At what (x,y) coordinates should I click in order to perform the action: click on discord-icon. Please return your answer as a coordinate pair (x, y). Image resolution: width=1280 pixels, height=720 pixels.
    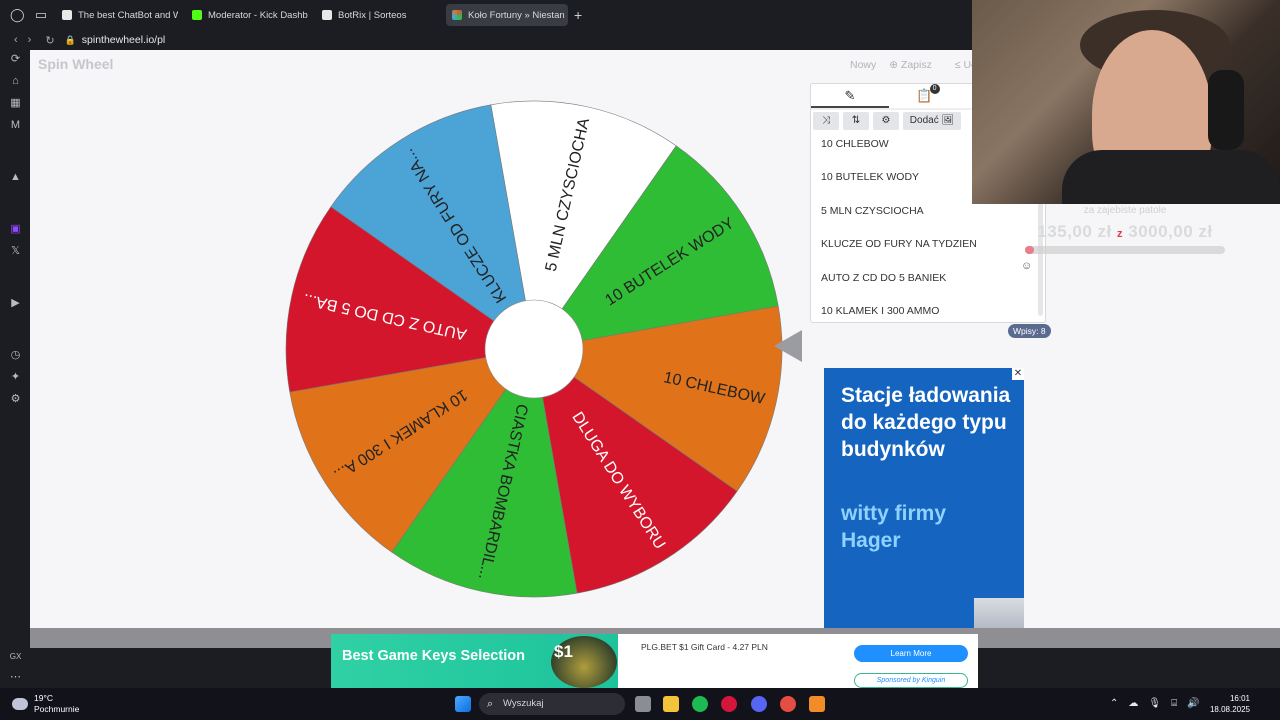
    Looking at the image, I should click on (759, 704).